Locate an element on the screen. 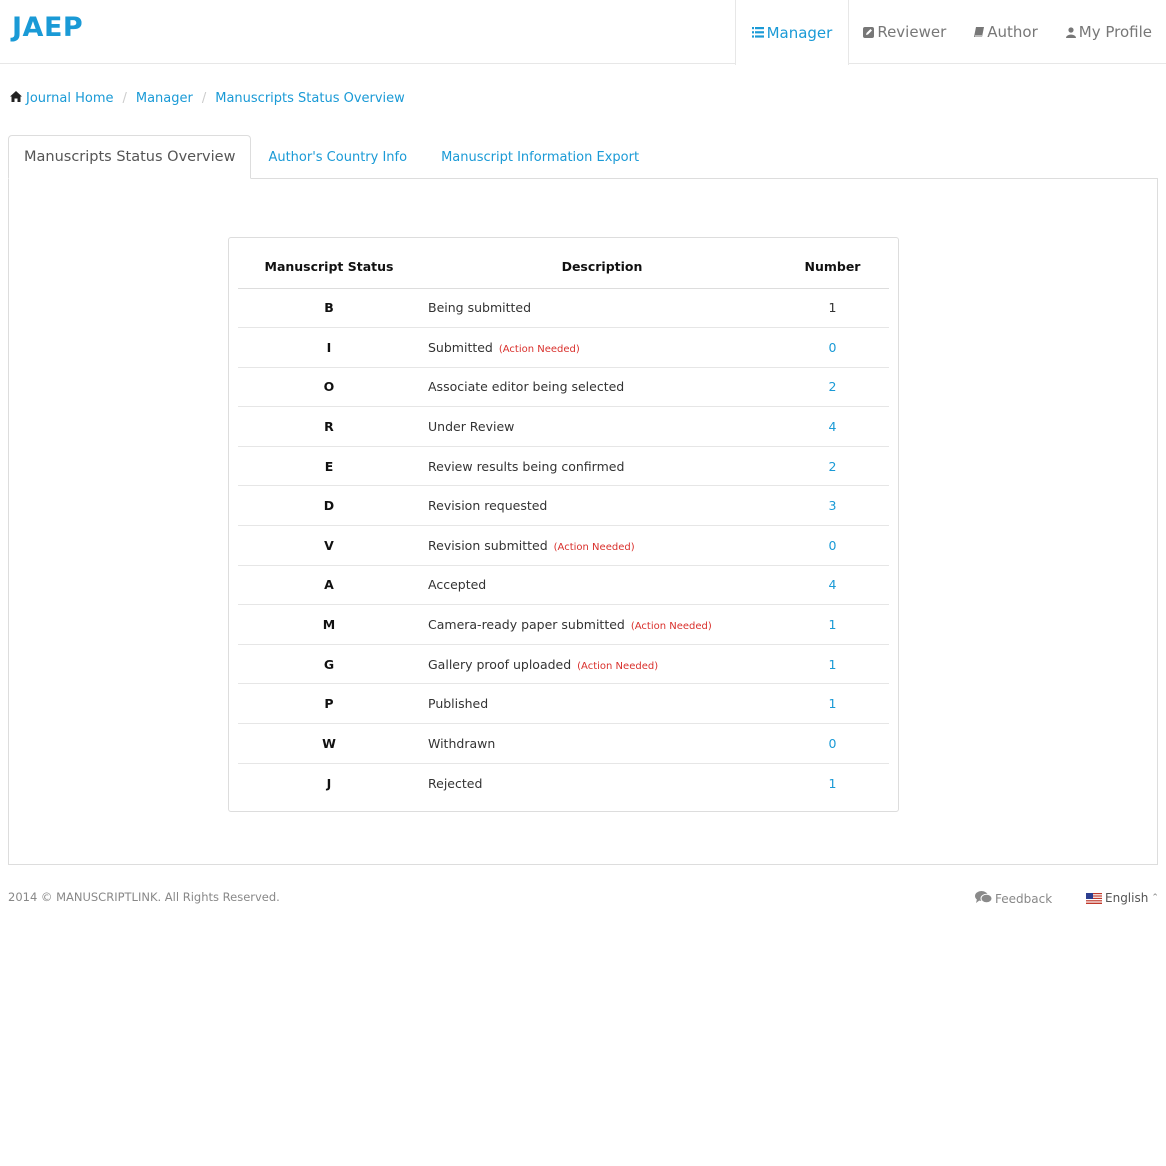  description-cell: Submitted (Action Needed) is located at coordinates (598, 347).